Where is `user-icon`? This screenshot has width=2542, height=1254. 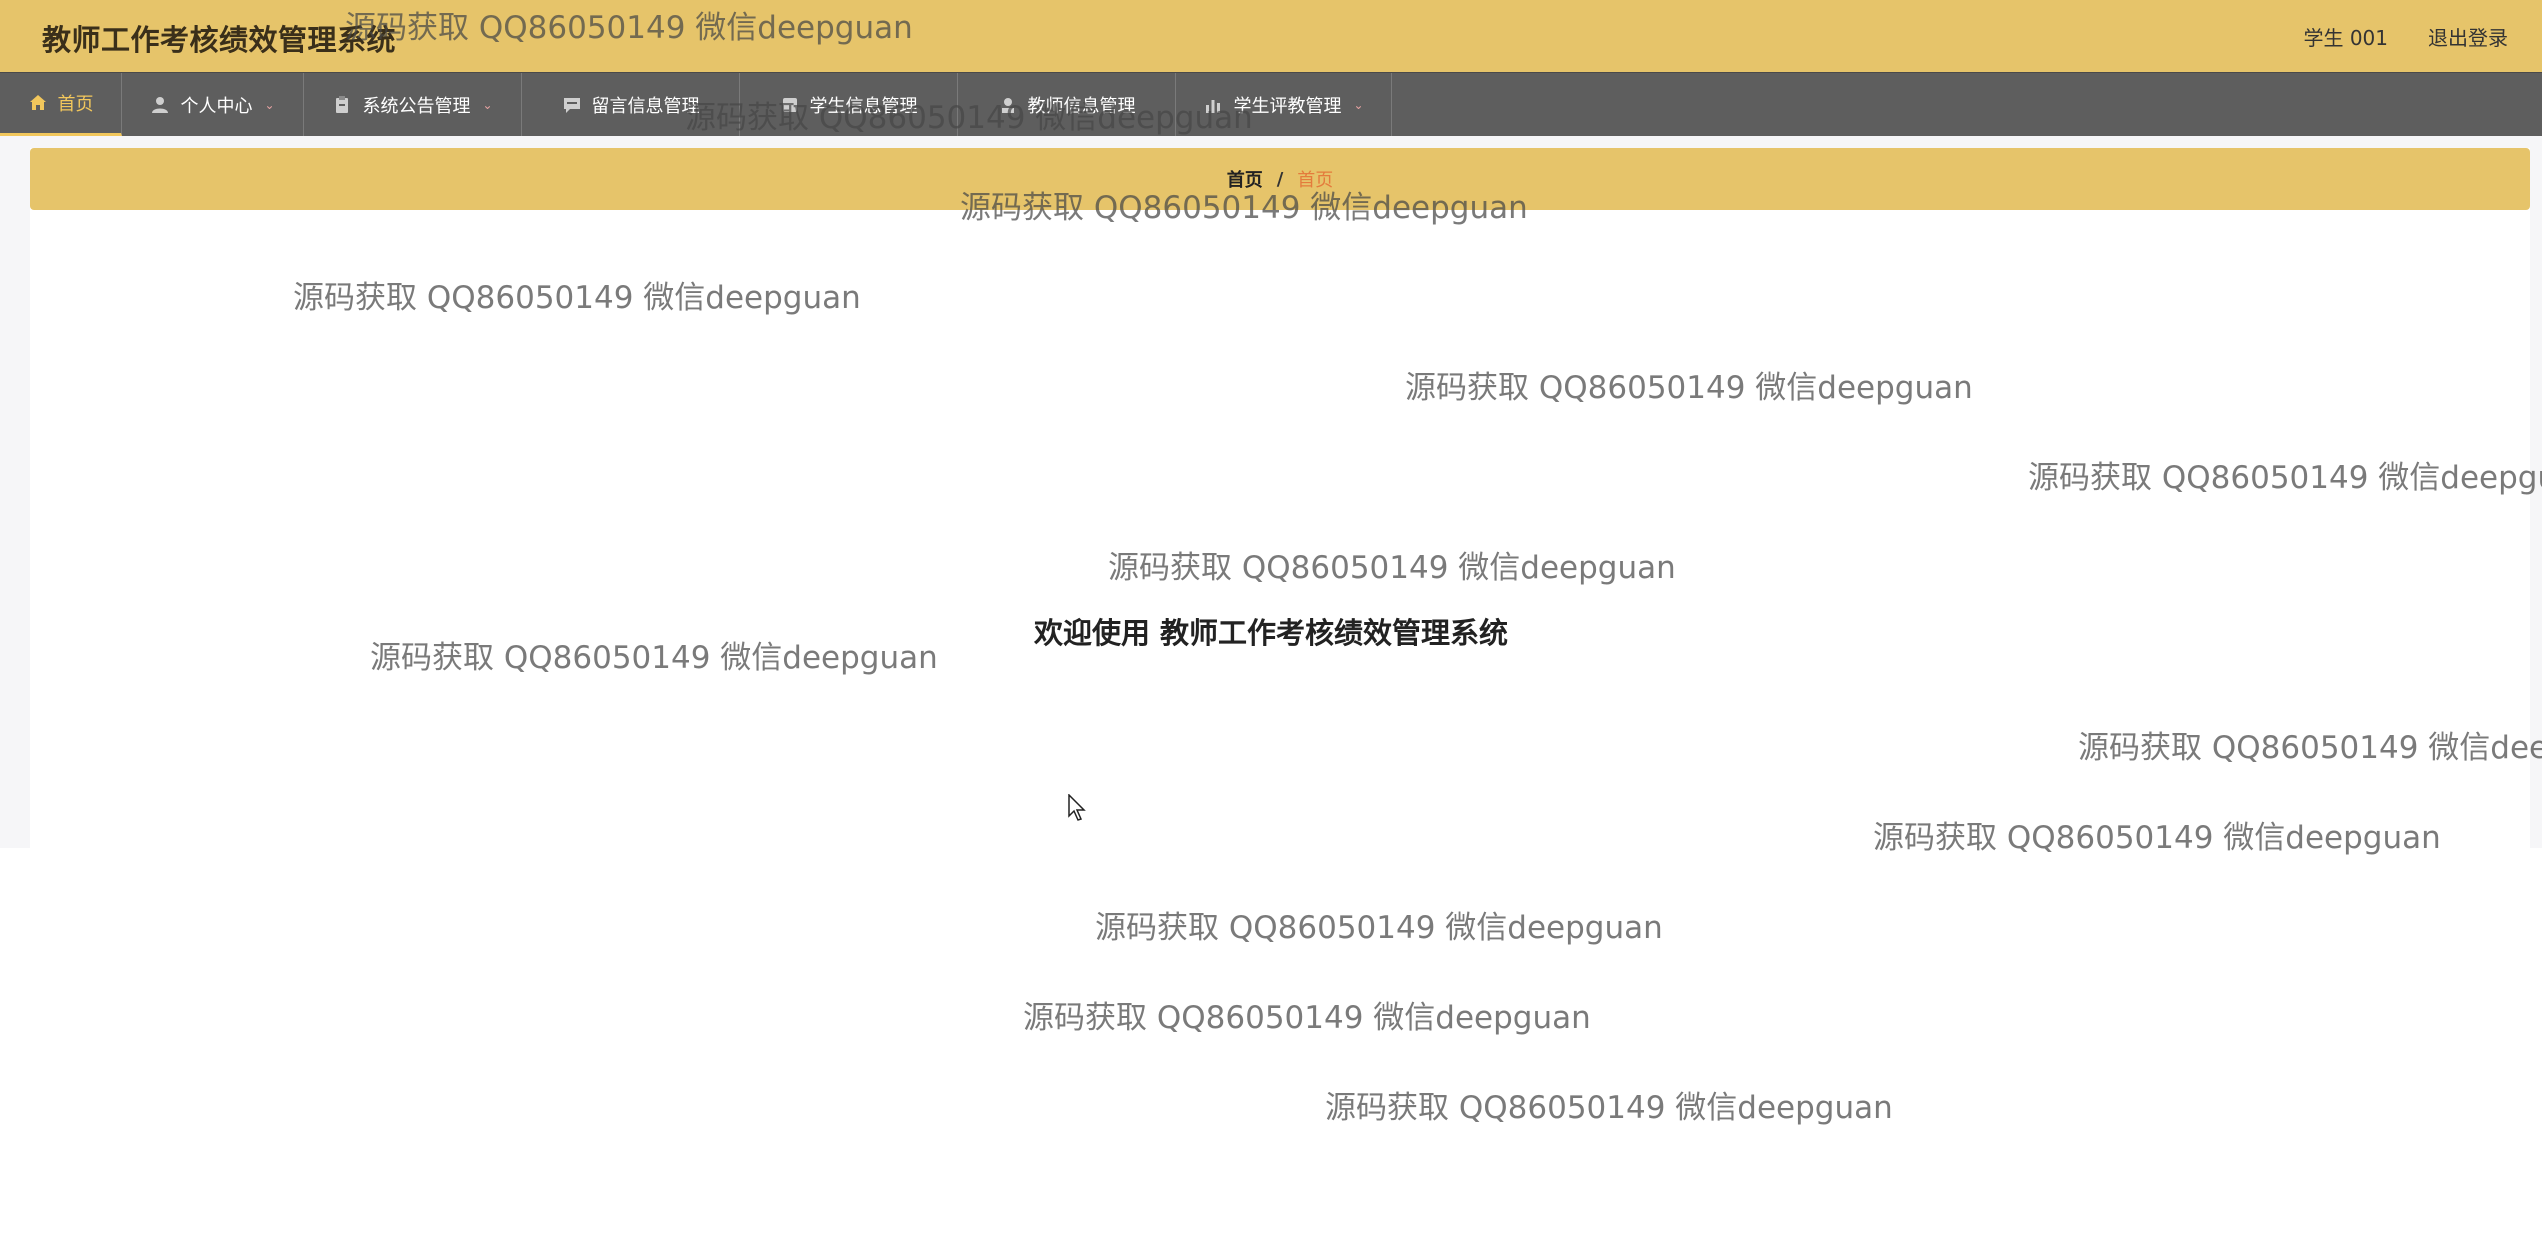 user-icon is located at coordinates (160, 105).